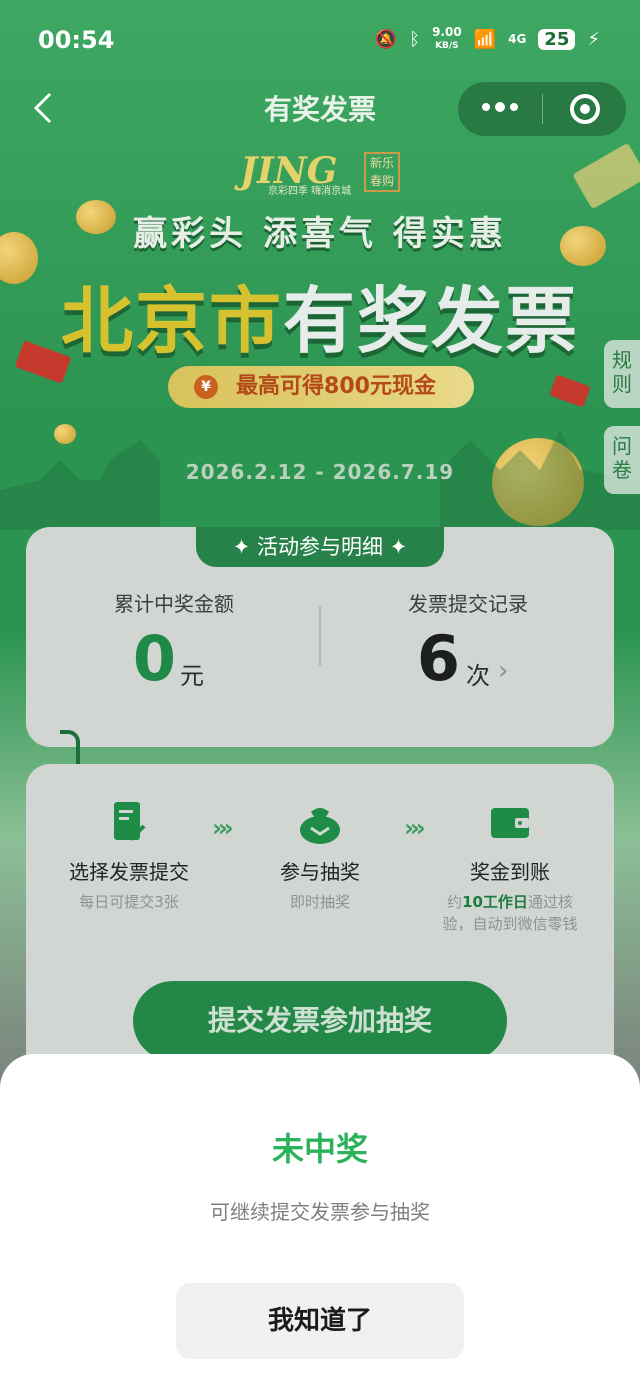 The height and width of the screenshot is (1400, 640). Describe the element at coordinates (447, 32) in the screenshot. I see `speed-value: 9.00` at that location.